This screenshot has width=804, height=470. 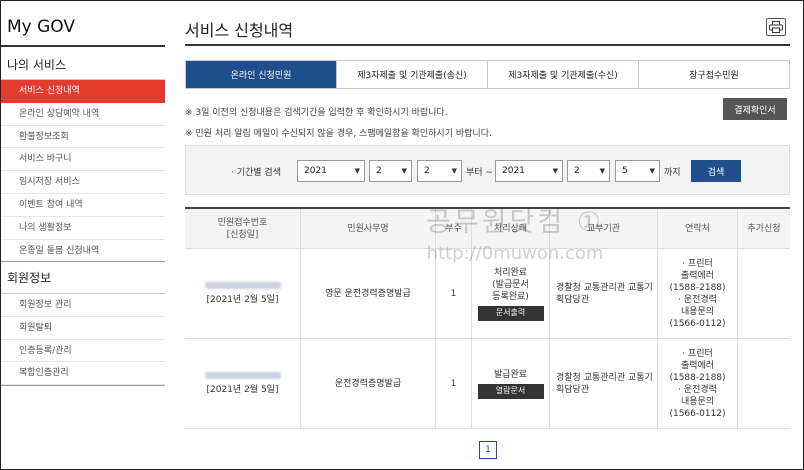 I want to click on to-year-select: 2021, so click(x=529, y=171).